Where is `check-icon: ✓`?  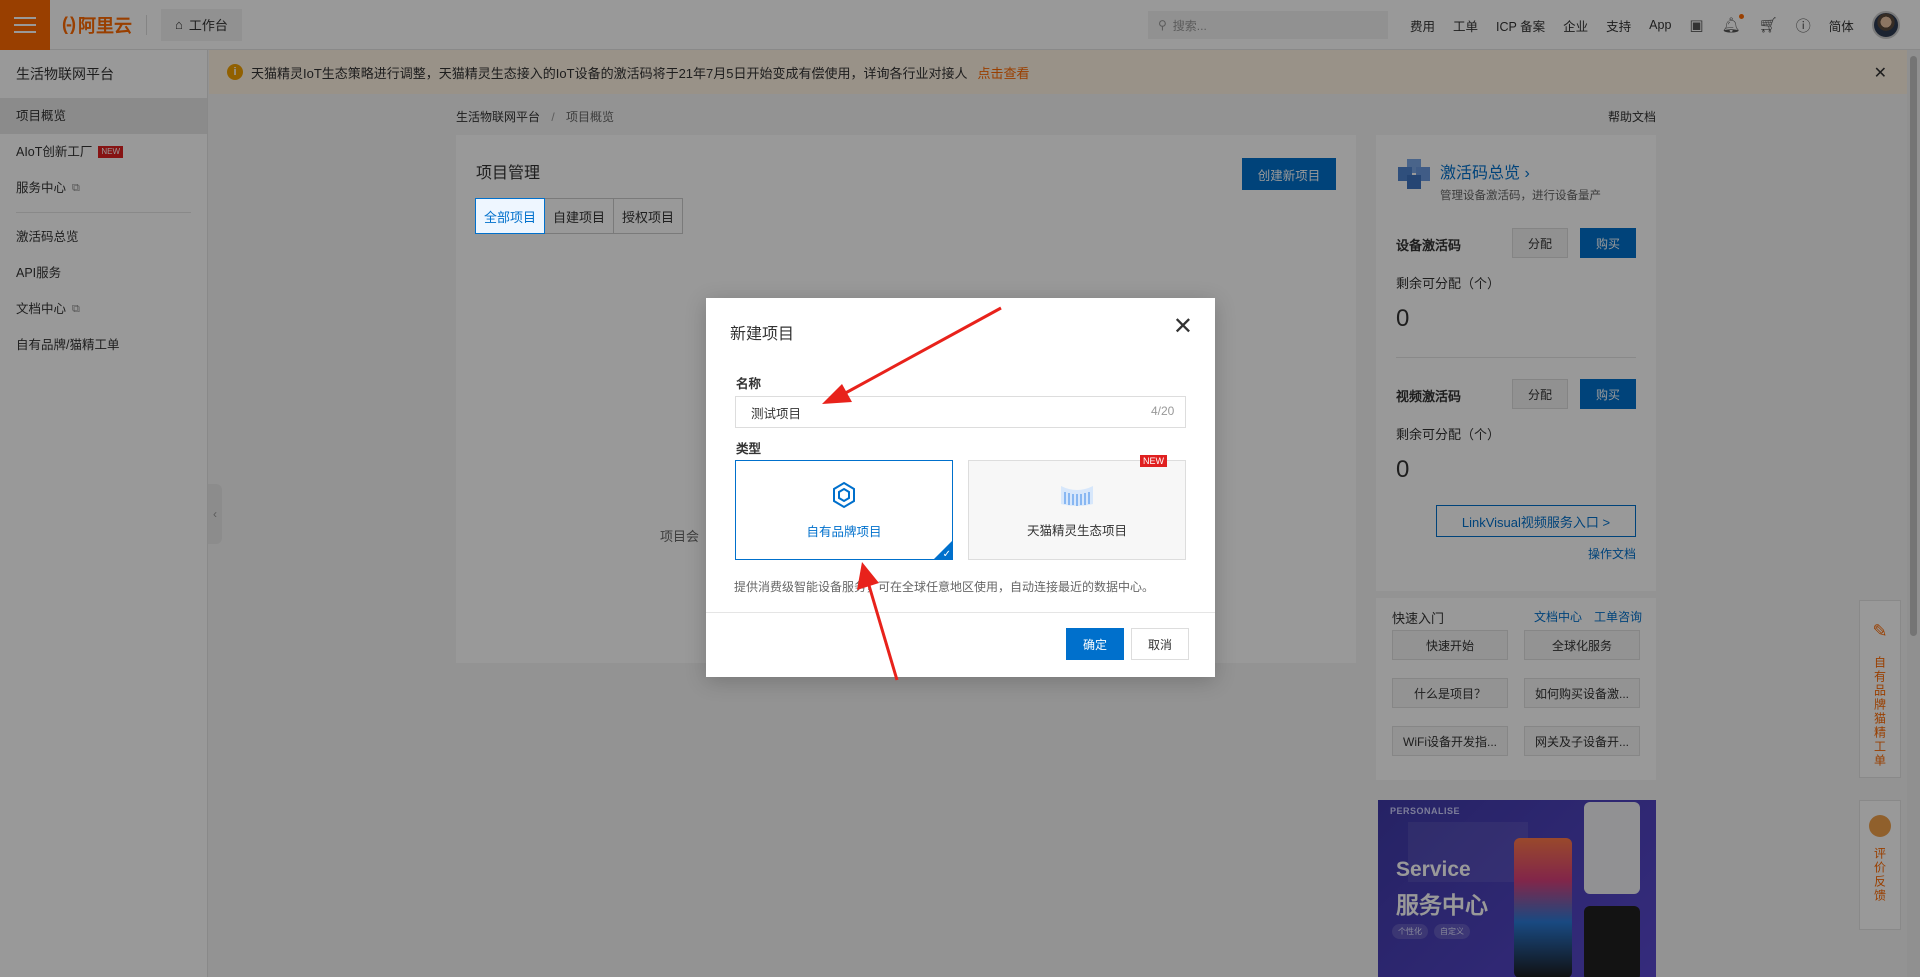
check-icon: ✓ is located at coordinates (946, 554).